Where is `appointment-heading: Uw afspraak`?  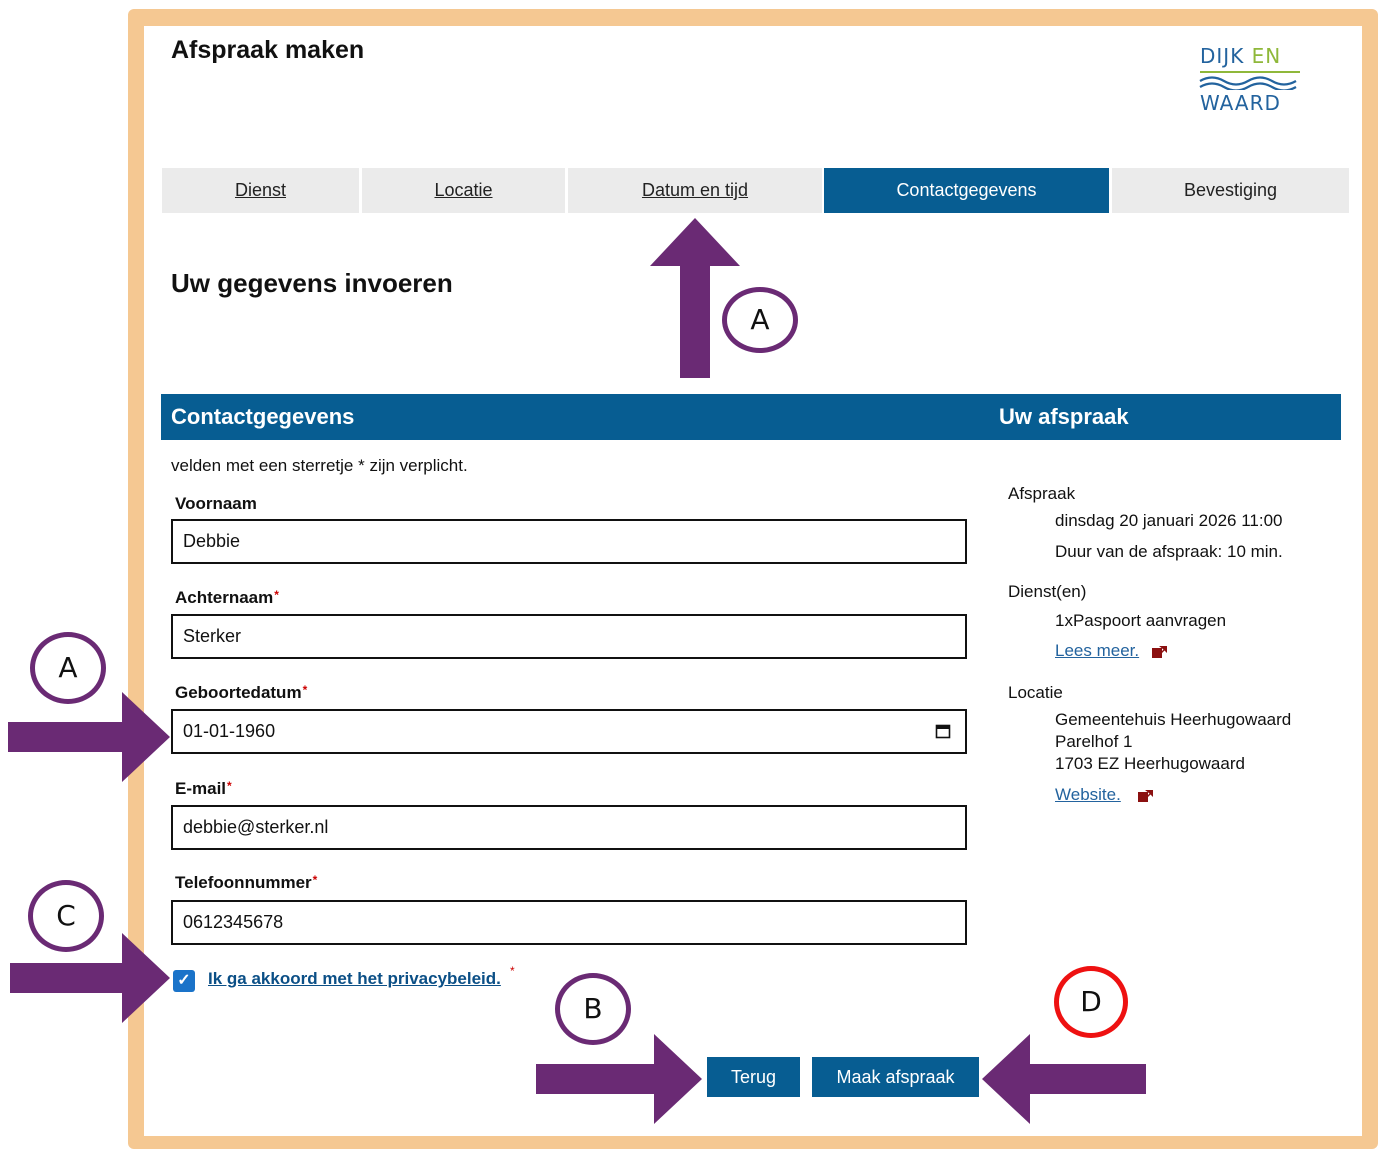 appointment-heading: Uw afspraak is located at coordinates (1064, 416).